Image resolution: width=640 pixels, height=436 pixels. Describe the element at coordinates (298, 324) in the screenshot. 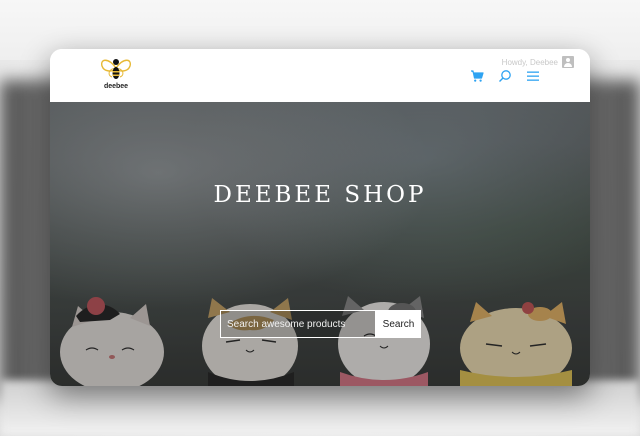

I see `search-input` at that location.